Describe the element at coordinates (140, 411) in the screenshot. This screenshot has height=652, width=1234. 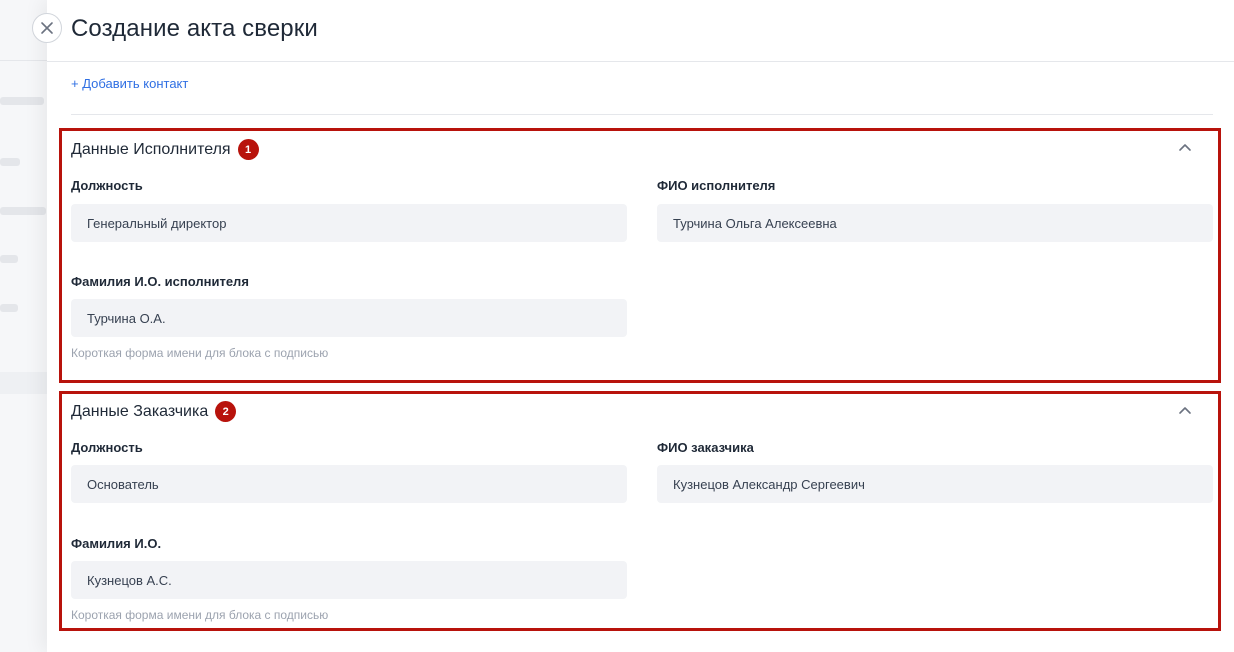
I see `section-title-text: Данные Заказчика` at that location.